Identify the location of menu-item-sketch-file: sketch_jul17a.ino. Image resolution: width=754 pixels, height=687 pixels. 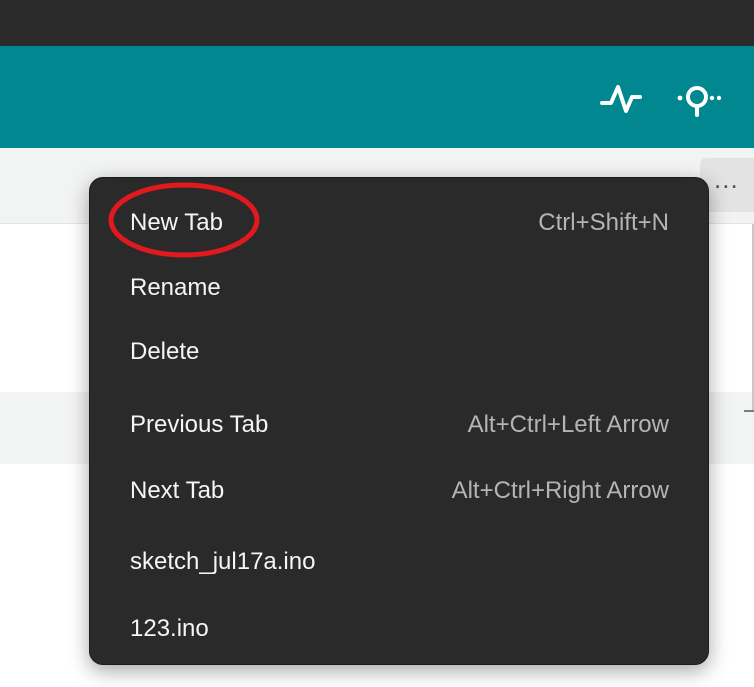
(399, 562).